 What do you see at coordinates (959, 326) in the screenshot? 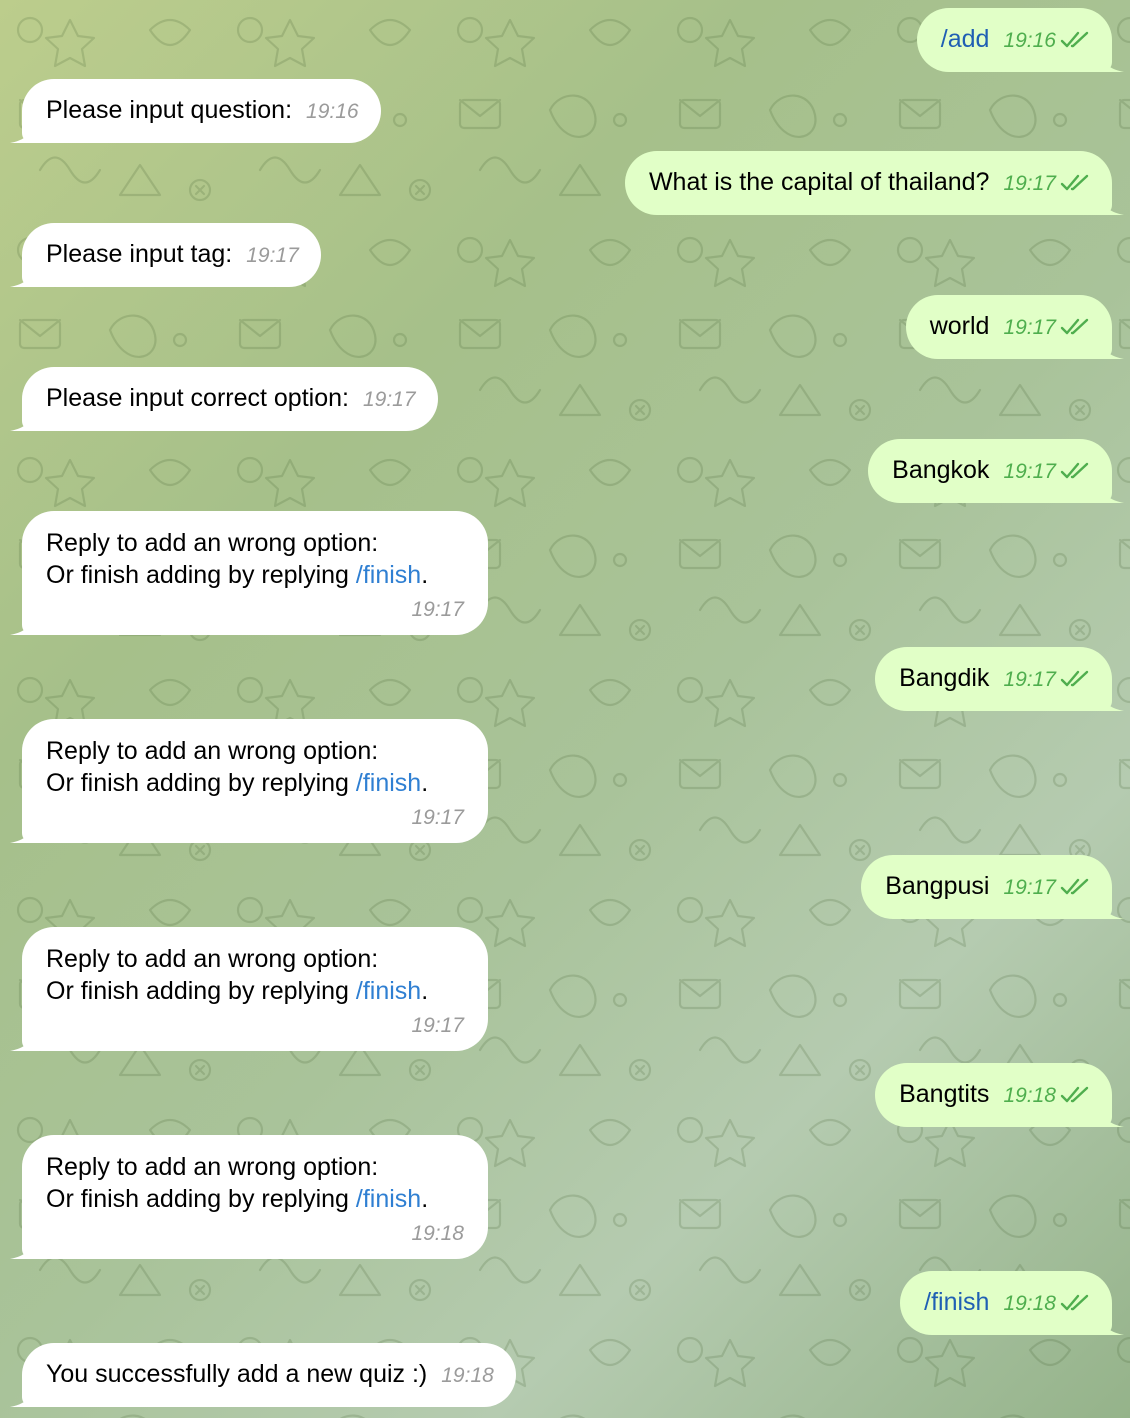
I see `message-text: world` at bounding box center [959, 326].